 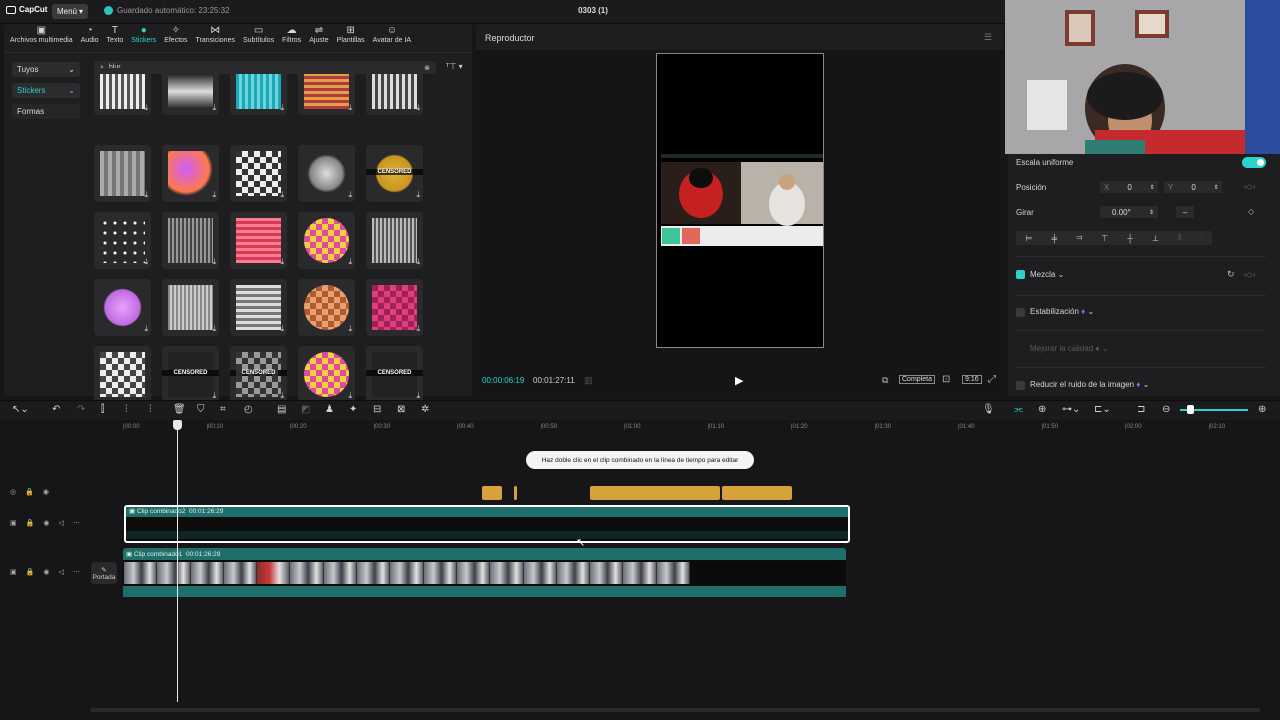 What do you see at coordinates (46, 69) in the screenshot?
I see `sidebar-item-tuyos: Tuyos ⌄` at bounding box center [46, 69].